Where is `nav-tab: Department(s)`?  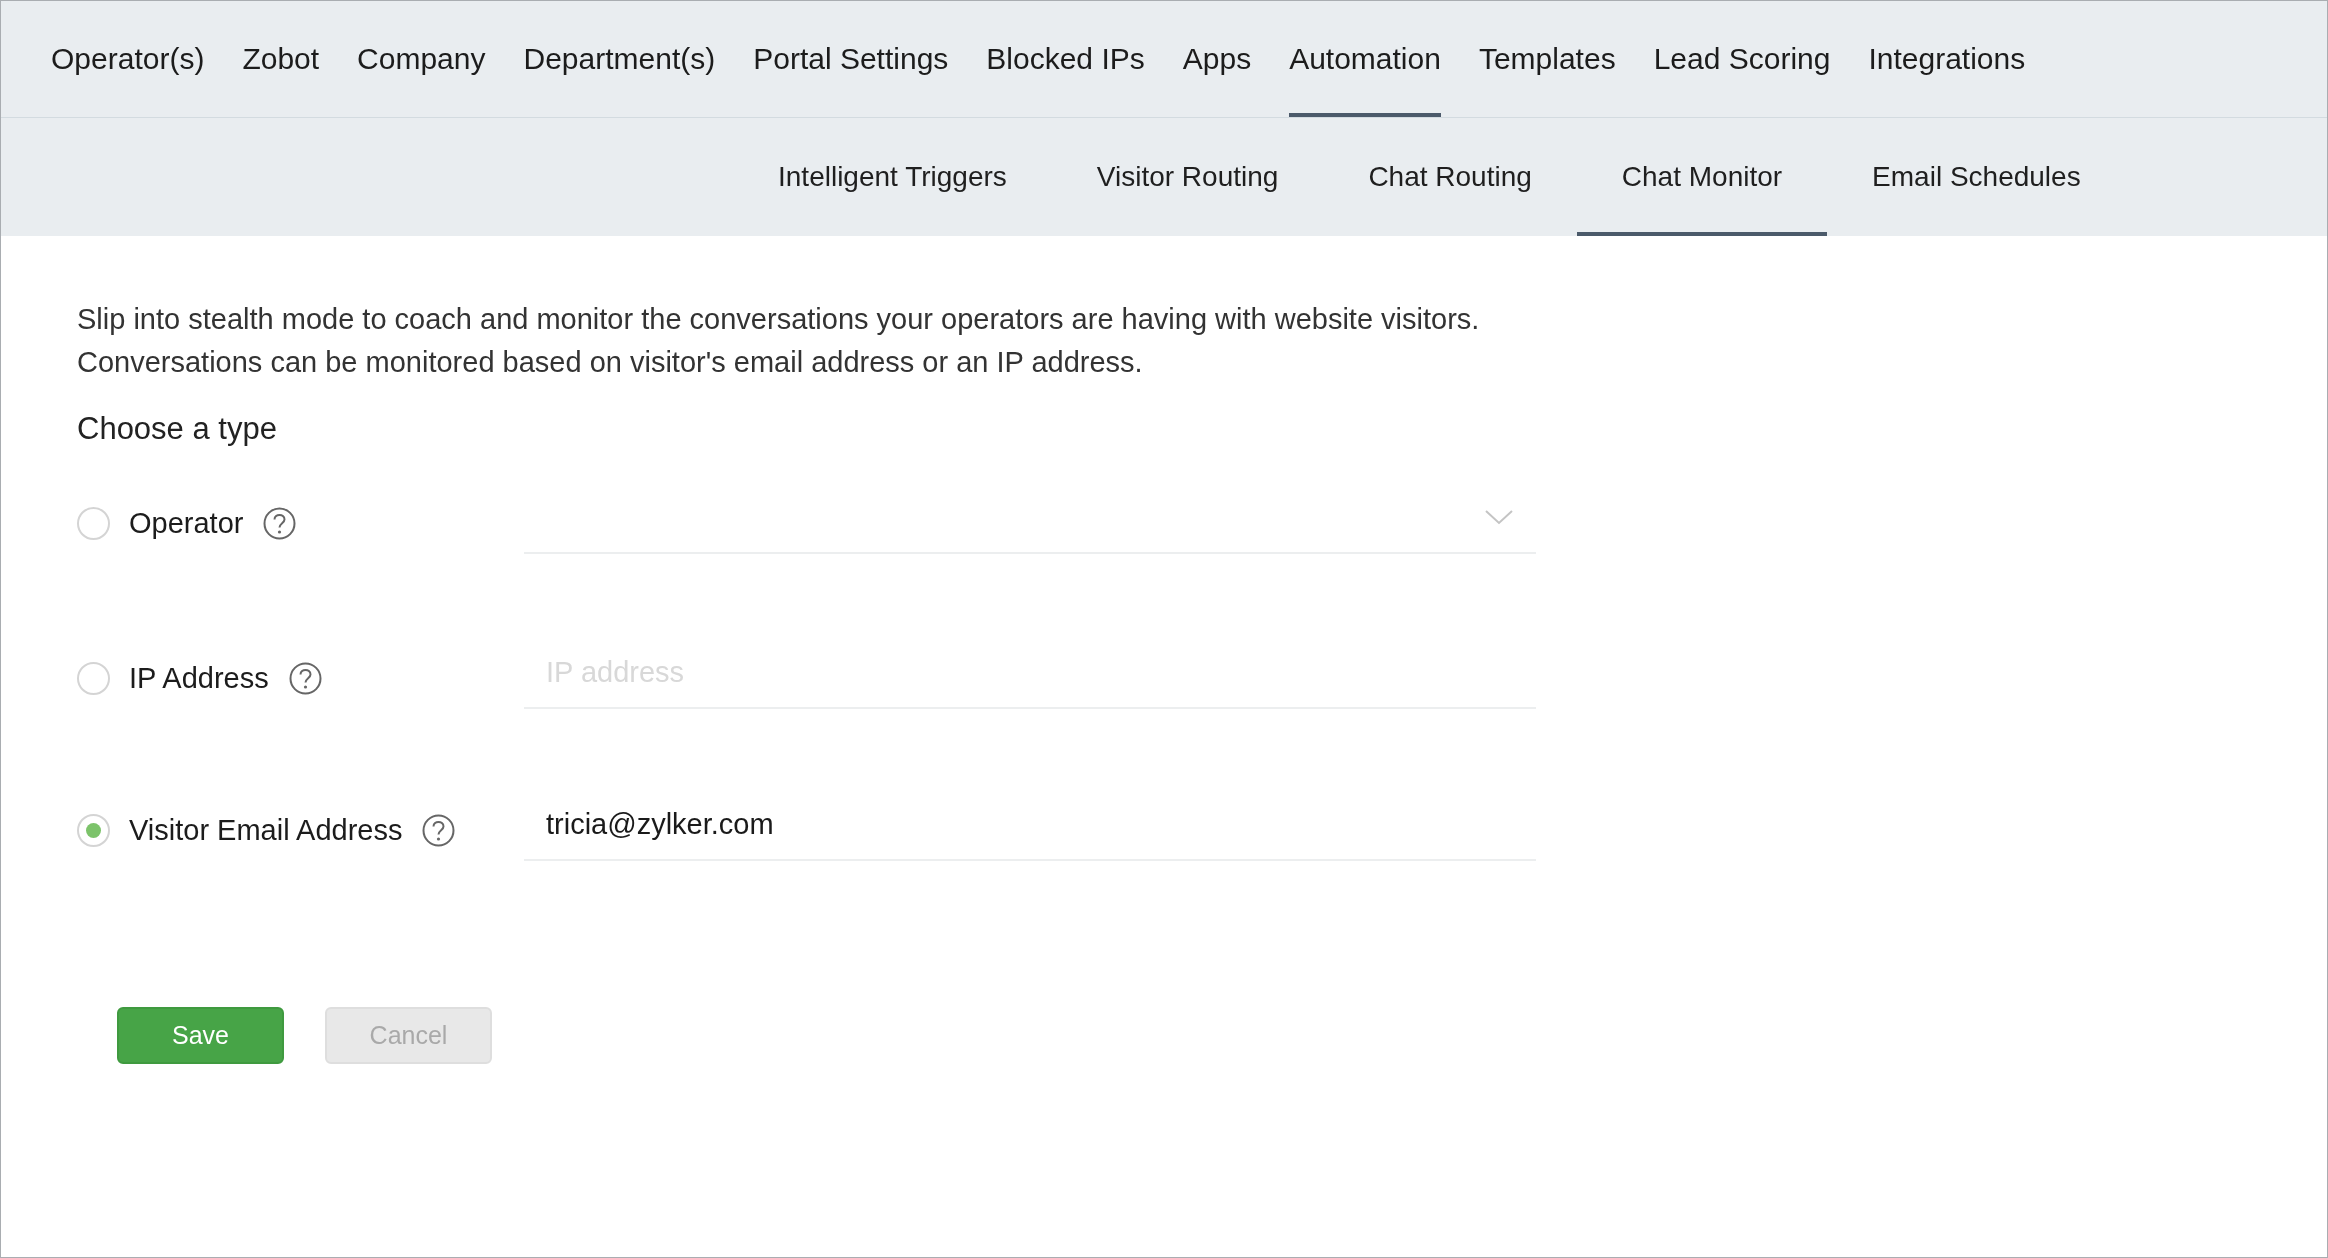
nav-tab: Department(s) is located at coordinates (619, 59).